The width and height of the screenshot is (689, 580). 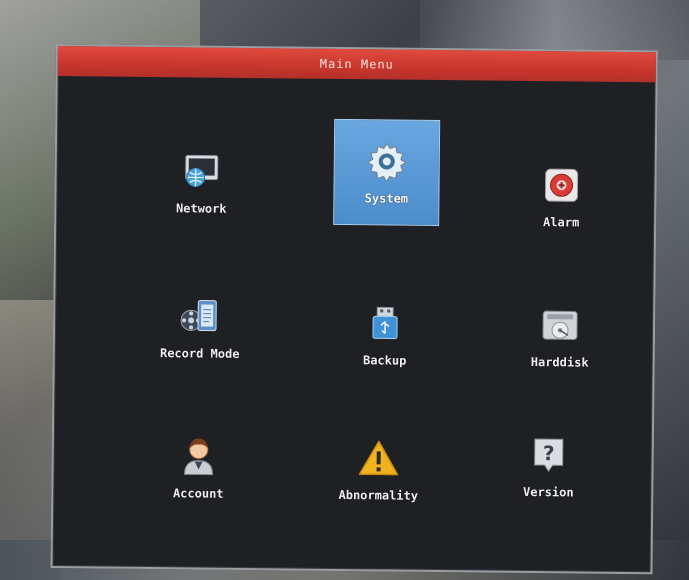 I want to click on menu-item-system: System, so click(x=387, y=172).